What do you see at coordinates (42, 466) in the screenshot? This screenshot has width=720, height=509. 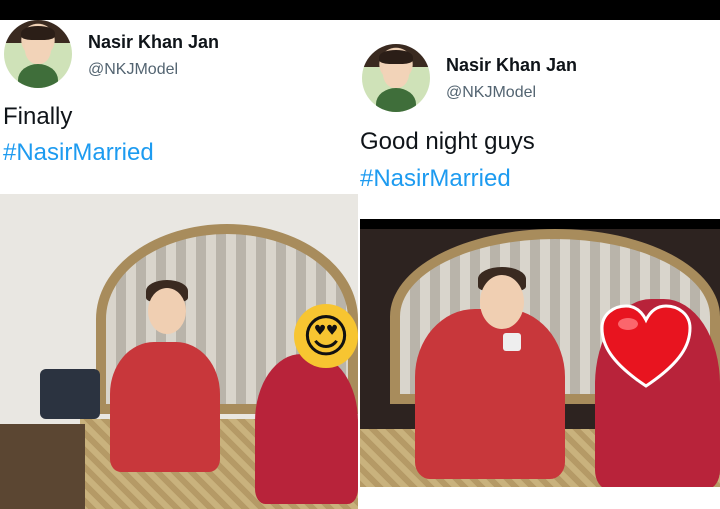 I see `nightstand` at bounding box center [42, 466].